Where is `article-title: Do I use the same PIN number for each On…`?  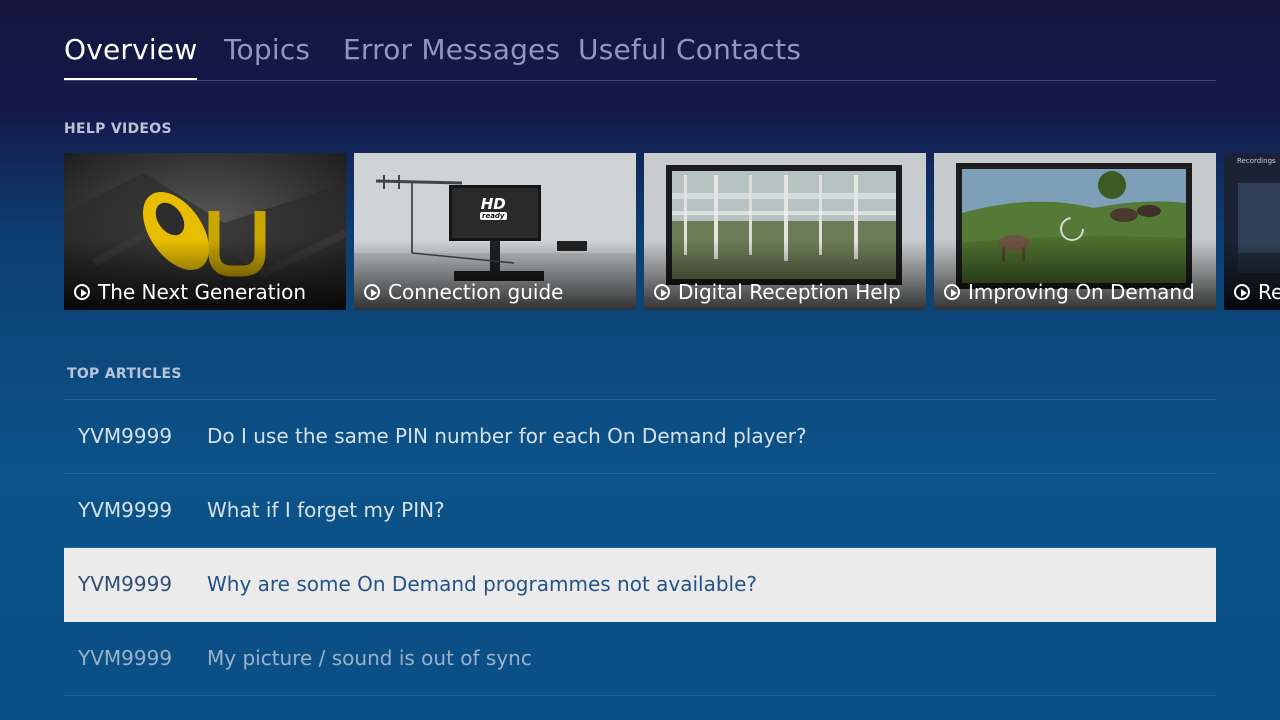 article-title: Do I use the same PIN number for each On… is located at coordinates (507, 436).